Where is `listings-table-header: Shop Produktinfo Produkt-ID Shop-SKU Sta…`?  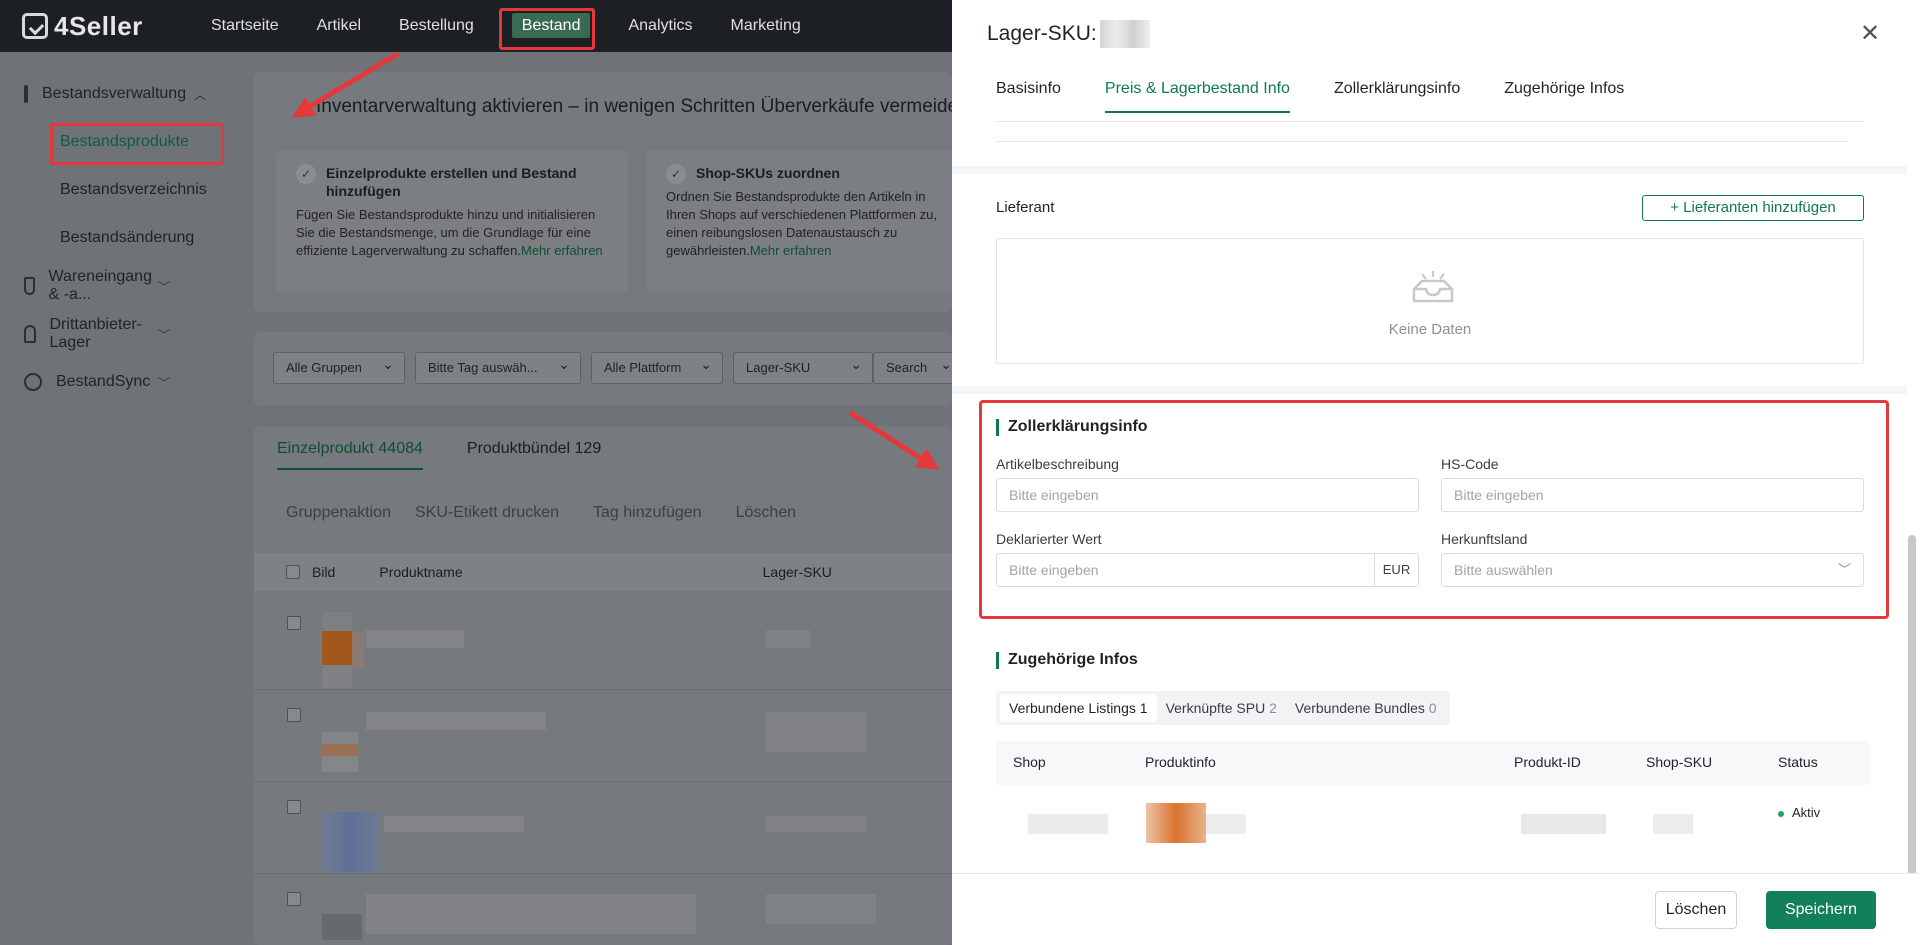
listings-table-header: Shop Produktinfo Produkt-ID Shop-SKU Sta… is located at coordinates (1433, 763).